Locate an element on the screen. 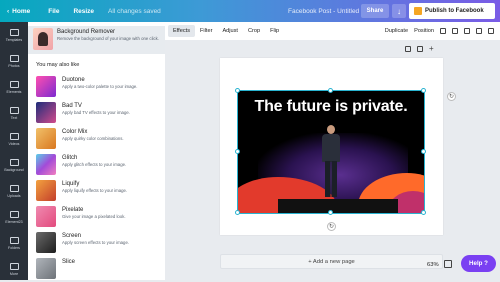 The height and width of the screenshot is (282, 500). save-status: All changes saved is located at coordinates (134, 11).